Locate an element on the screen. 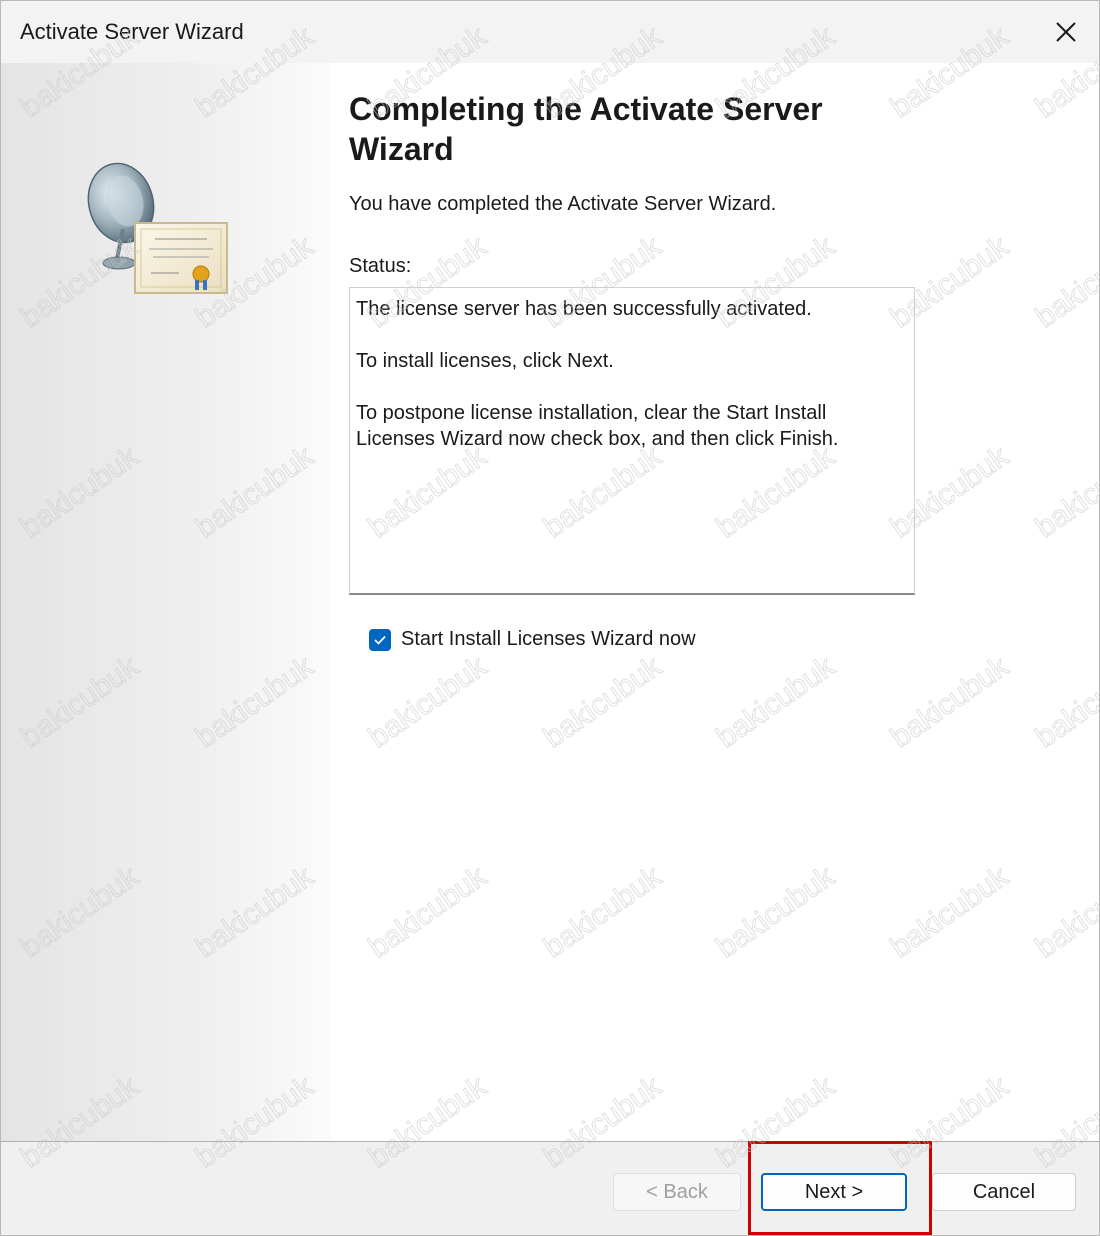 Image resolution: width=1100 pixels, height=1236 pixels. close-button is located at coordinates (1066, 32).